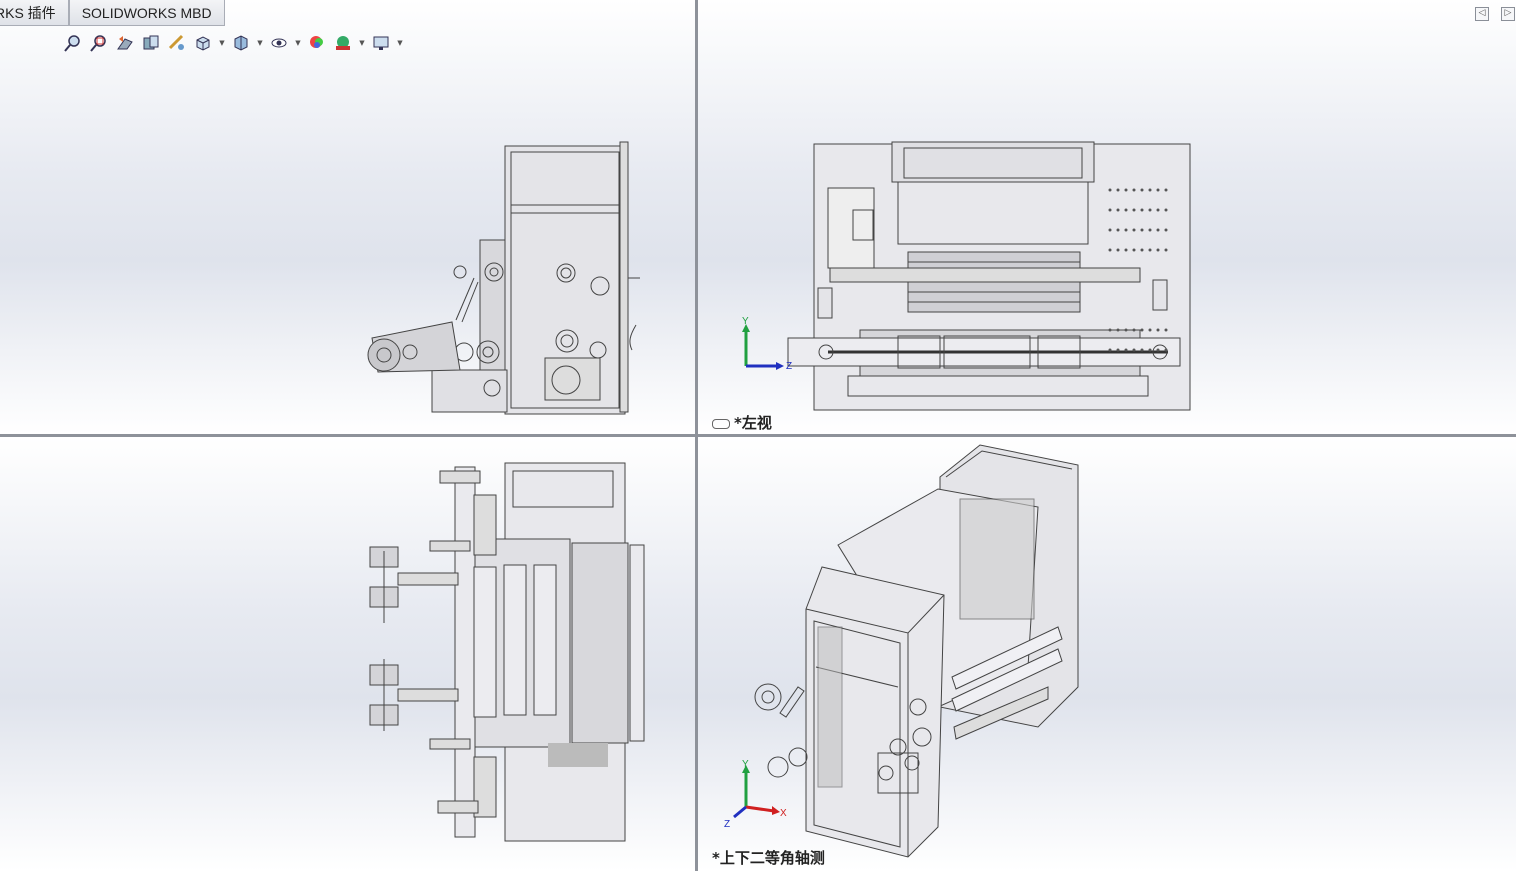  I want to click on heads-up-view-toolbar: ▼ ▼ ▼ ▼ ▼, so click(233, 43).